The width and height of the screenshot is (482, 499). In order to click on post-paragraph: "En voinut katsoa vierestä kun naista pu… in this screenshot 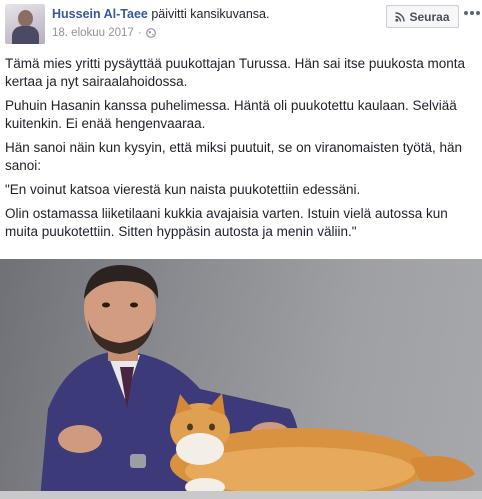, I will do `click(183, 189)`.